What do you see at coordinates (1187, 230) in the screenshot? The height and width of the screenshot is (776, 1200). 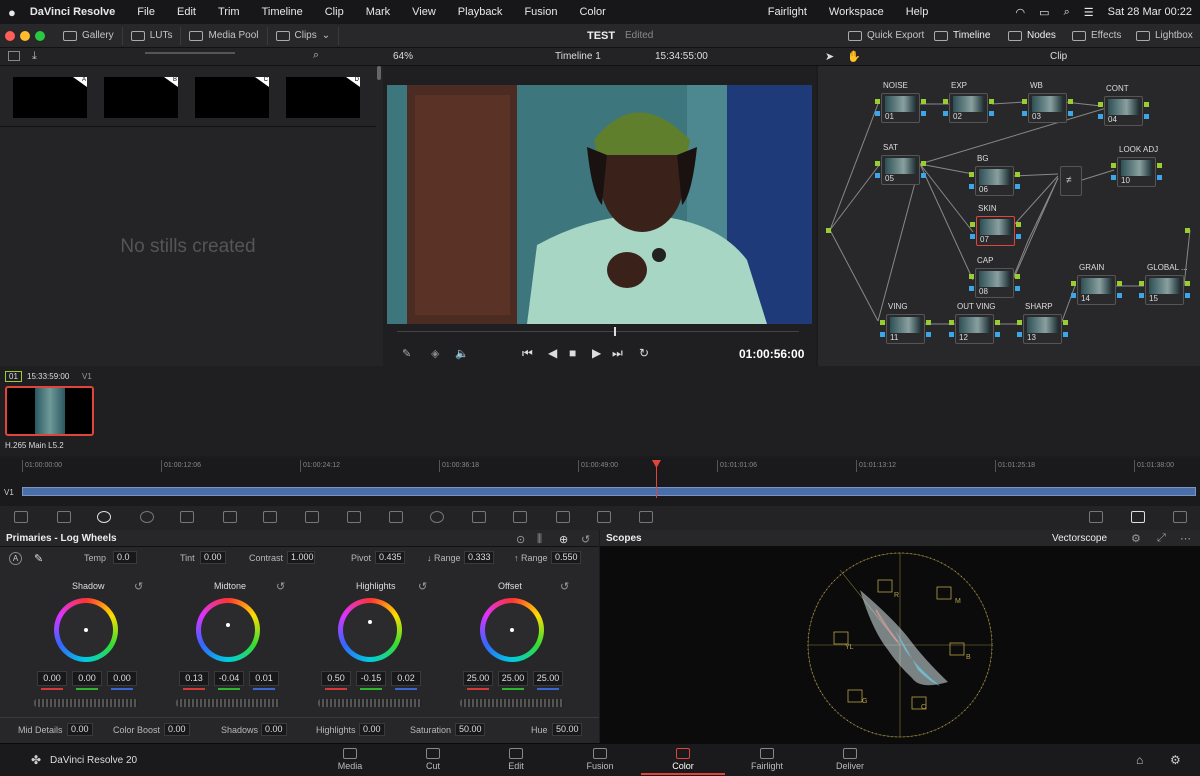 I see `node-output` at bounding box center [1187, 230].